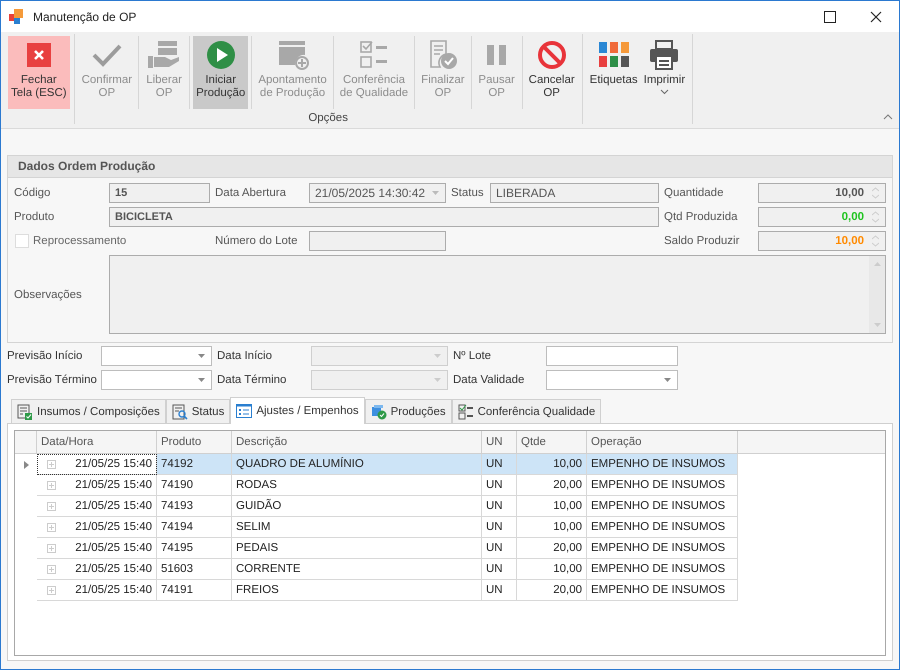 Image resolution: width=900 pixels, height=670 pixels. I want to click on field-label: Observações, so click(48, 294).